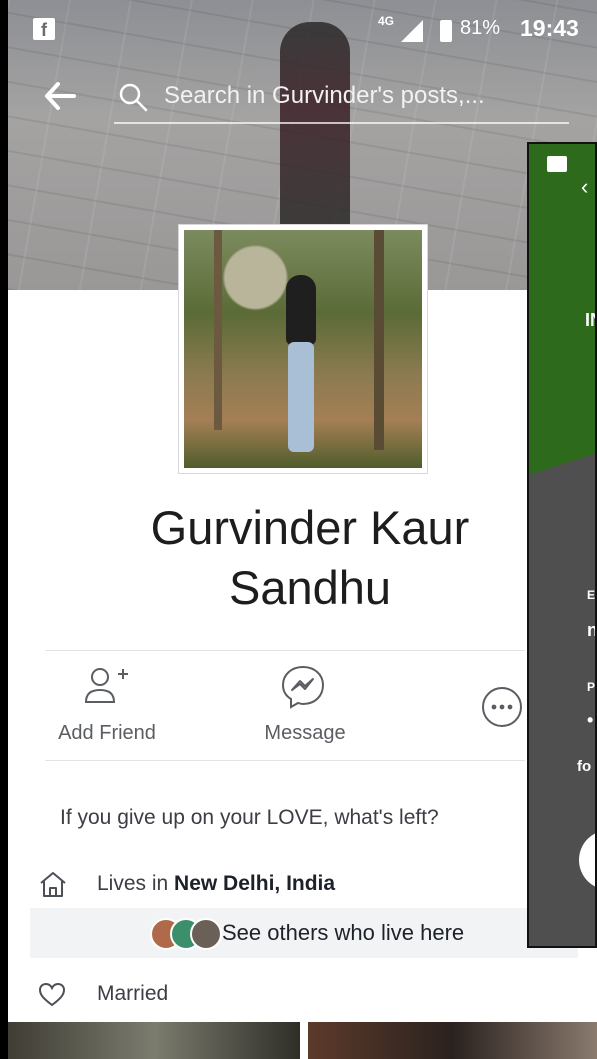 This screenshot has height=1059, width=597. I want to click on overlay-field-value: n, so click(591, 630).